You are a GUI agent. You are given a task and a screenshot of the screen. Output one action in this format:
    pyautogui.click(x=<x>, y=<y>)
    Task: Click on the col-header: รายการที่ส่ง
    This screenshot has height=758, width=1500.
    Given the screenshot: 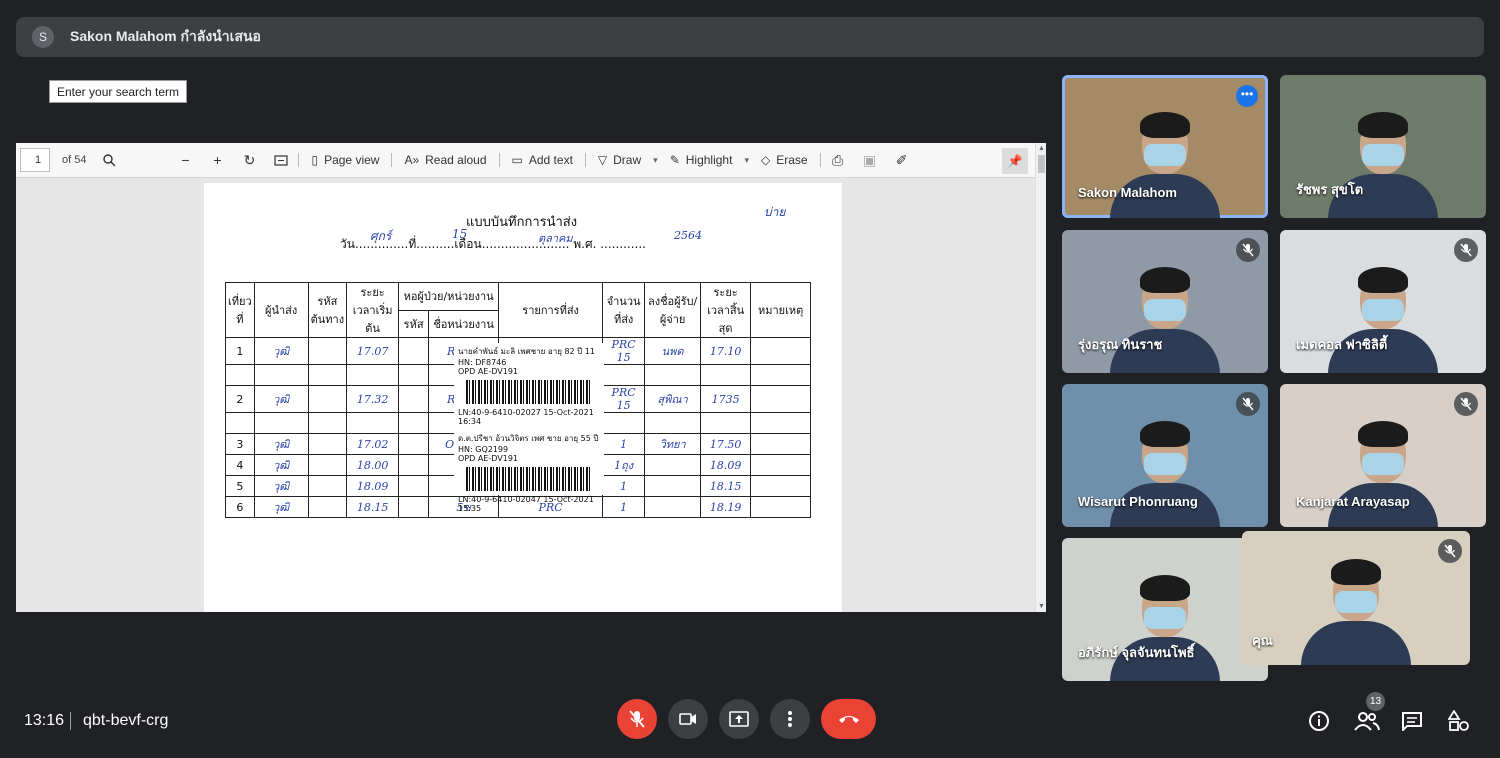 What is the action you would take?
    pyautogui.click(x=551, y=310)
    